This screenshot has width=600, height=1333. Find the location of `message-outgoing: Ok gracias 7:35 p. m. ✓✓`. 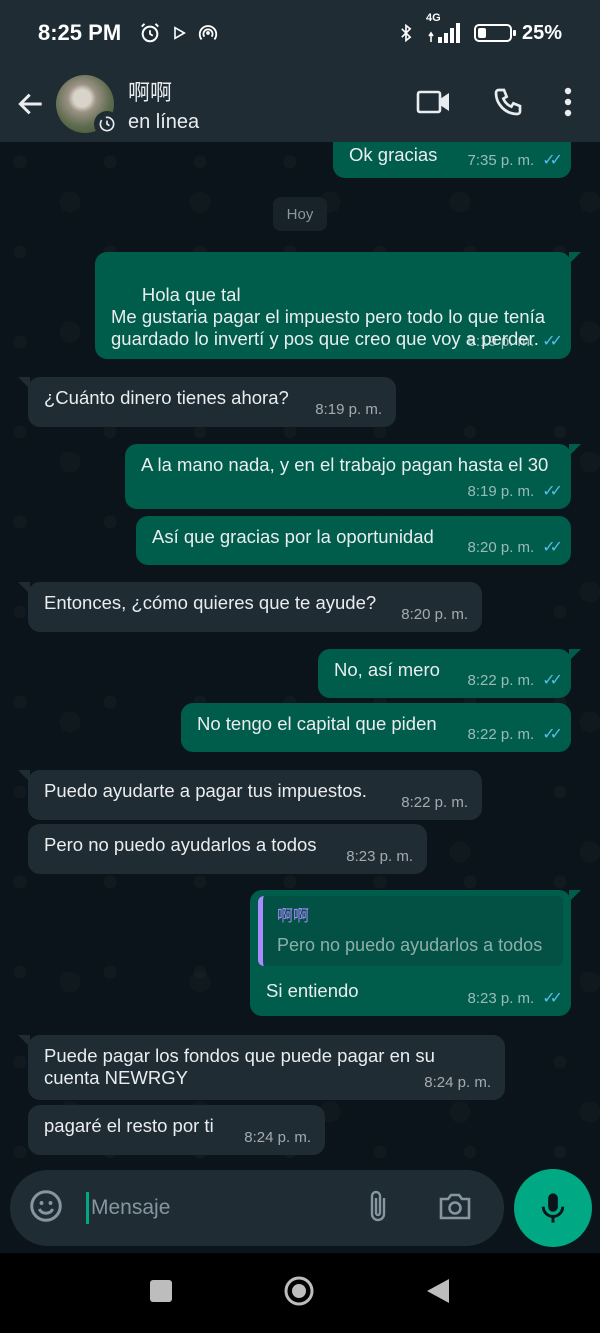

message-outgoing: Ok gracias 7:35 p. m. ✓✓ is located at coordinates (452, 160).